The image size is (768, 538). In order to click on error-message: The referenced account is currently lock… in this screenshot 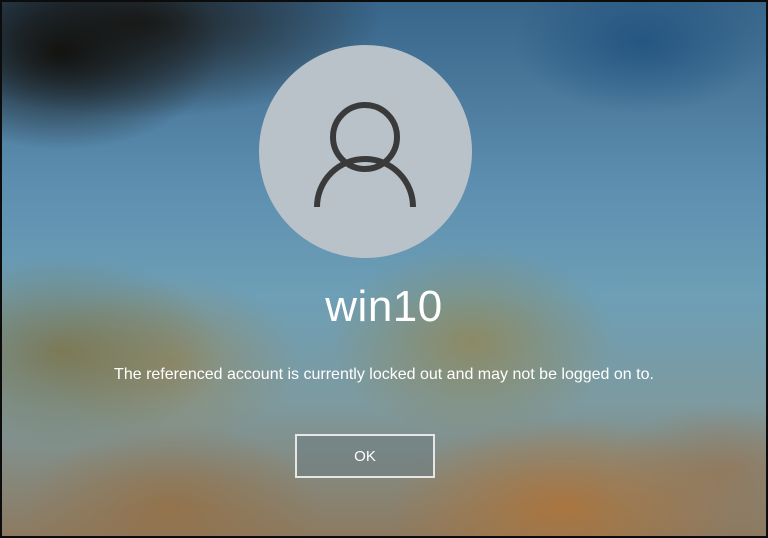, I will do `click(384, 374)`.